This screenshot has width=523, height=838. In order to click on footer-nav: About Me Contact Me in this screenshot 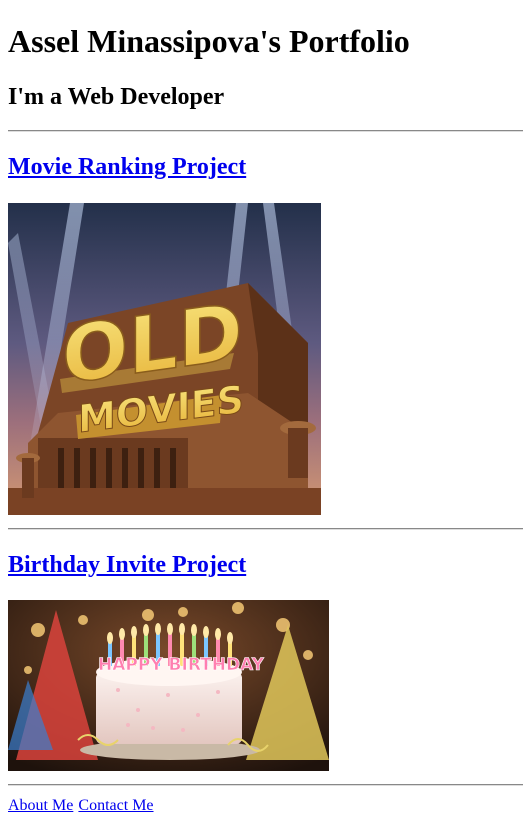, I will do `click(81, 805)`.